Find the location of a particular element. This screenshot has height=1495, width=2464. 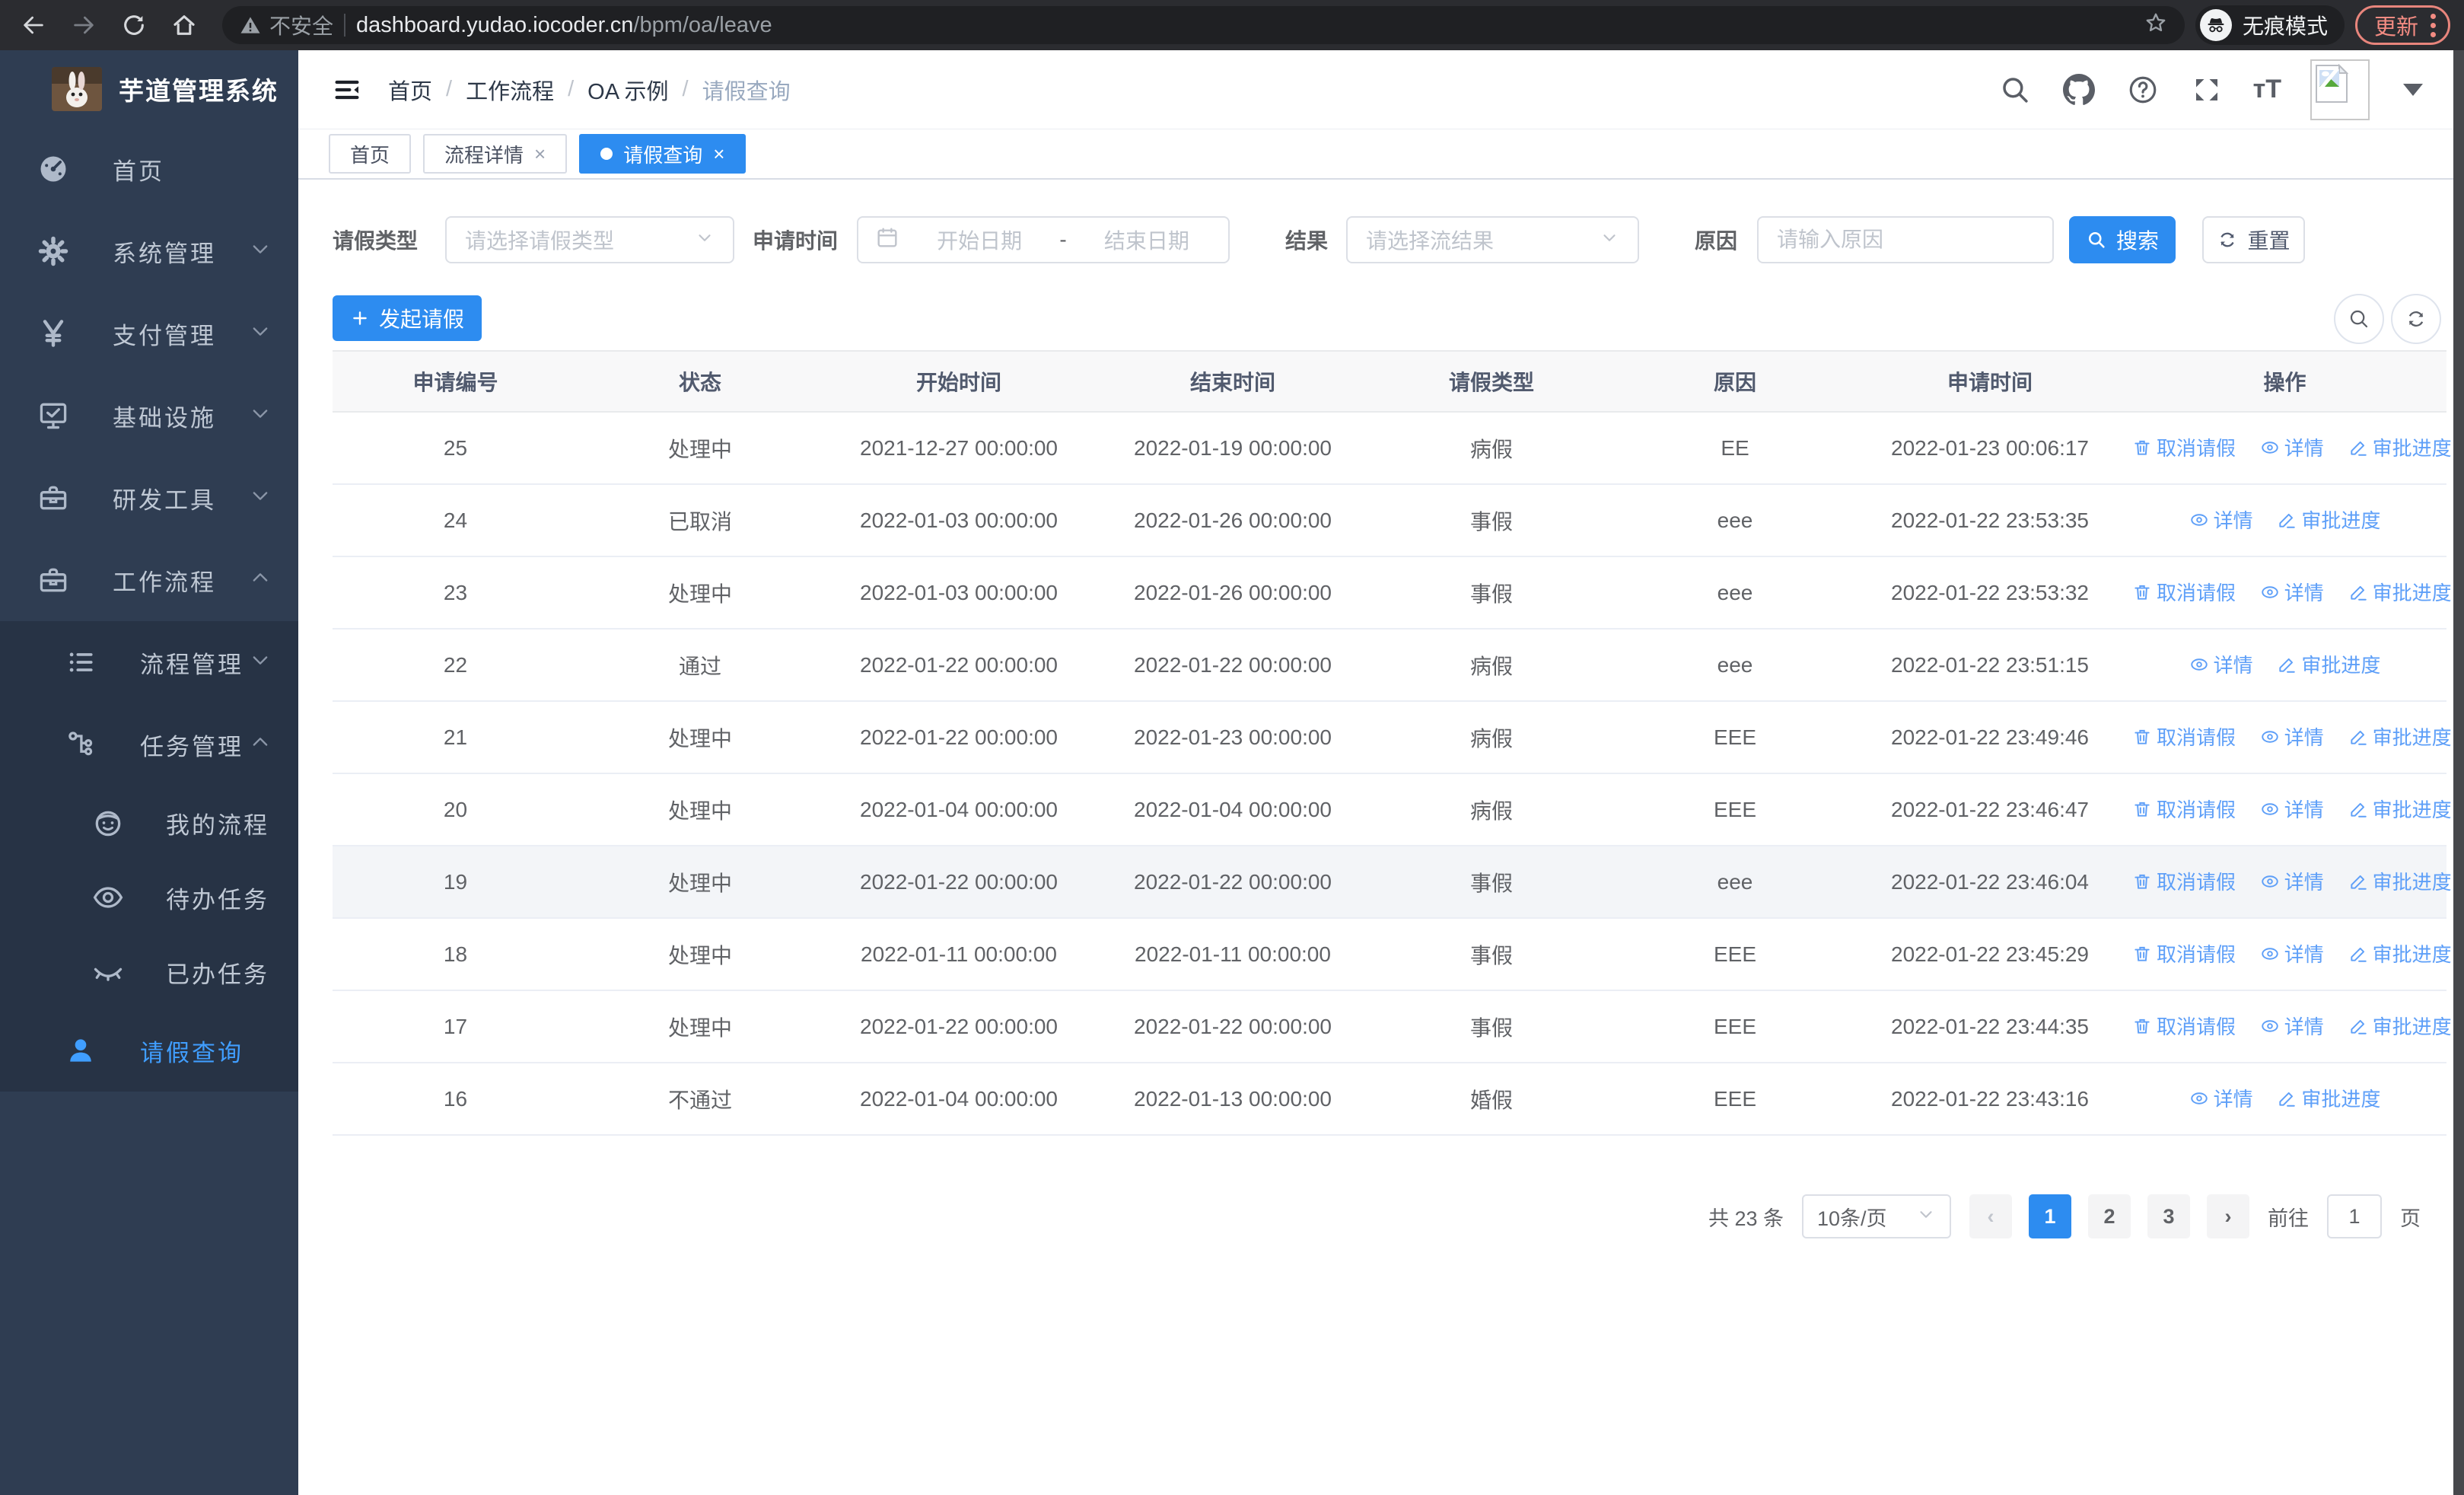

table-search-toggle-button is located at coordinates (2359, 319).